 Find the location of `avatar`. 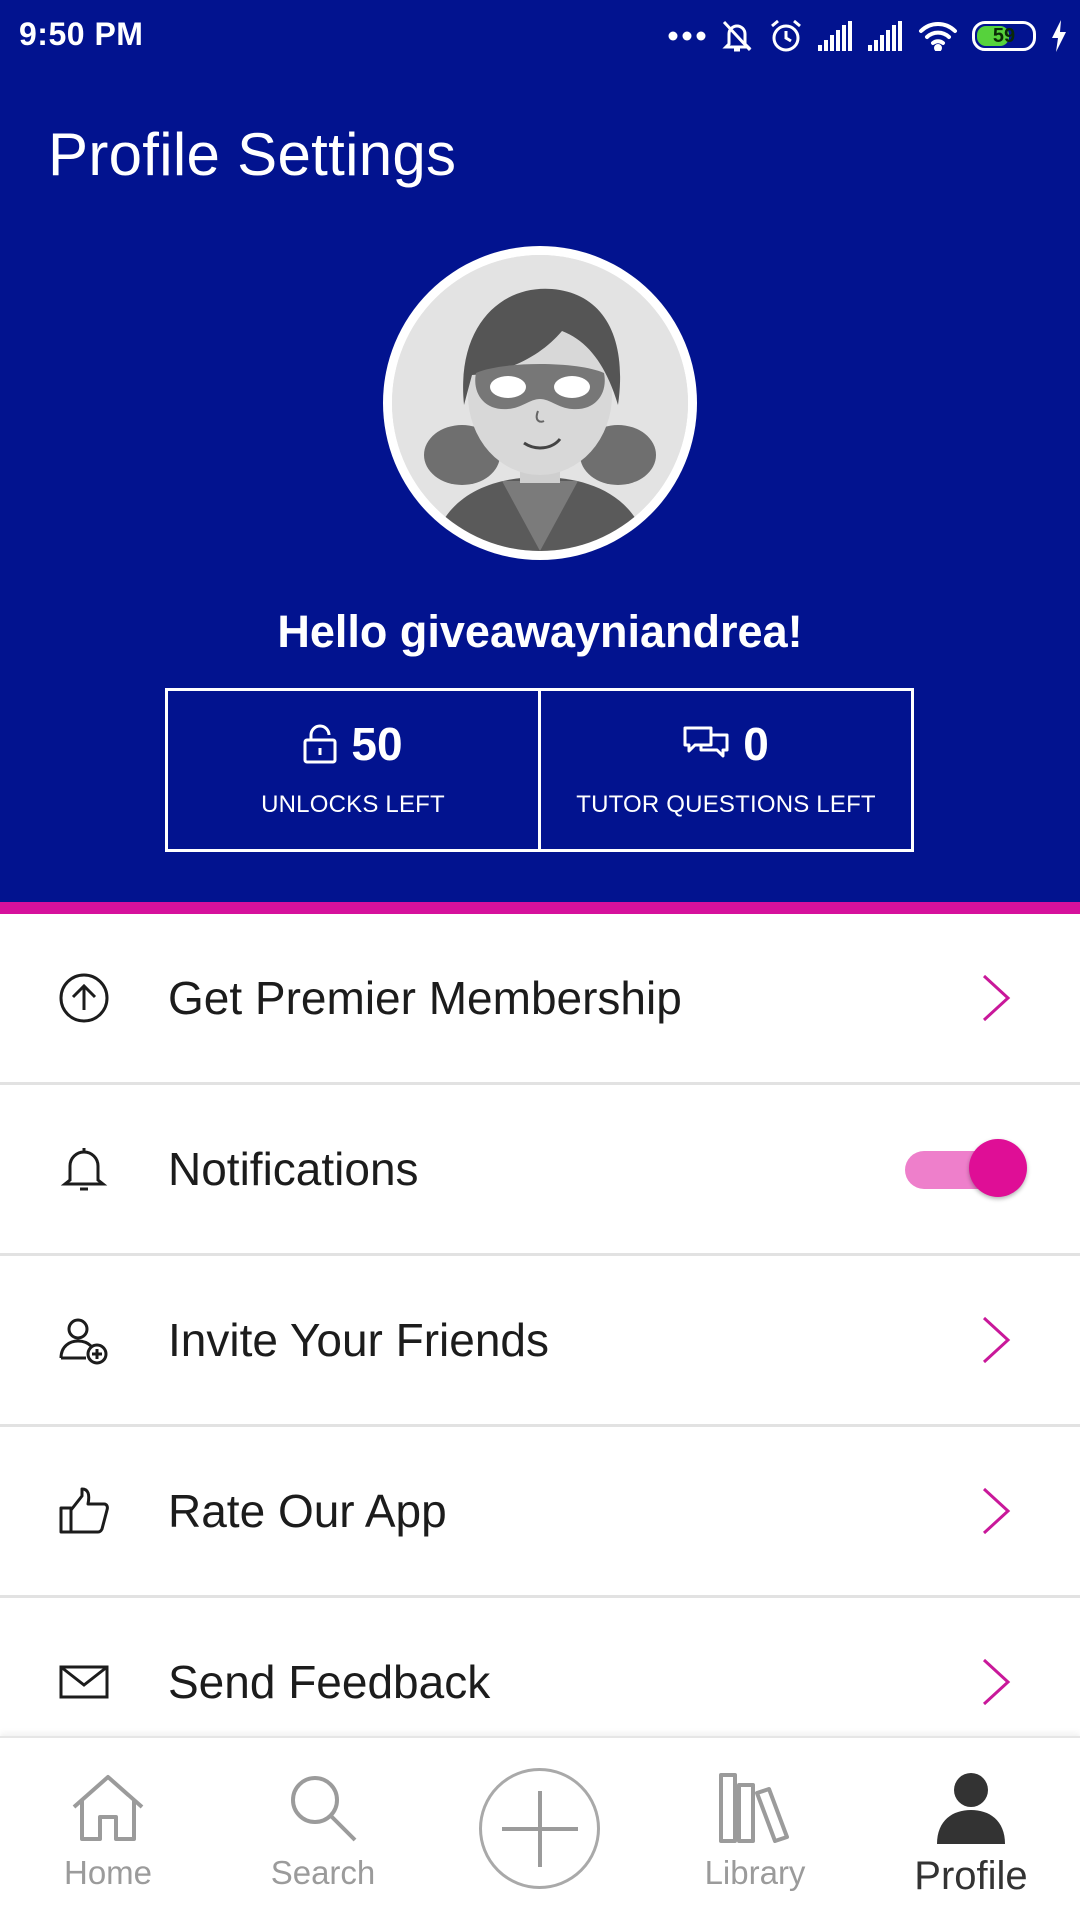

avatar is located at coordinates (540, 403).